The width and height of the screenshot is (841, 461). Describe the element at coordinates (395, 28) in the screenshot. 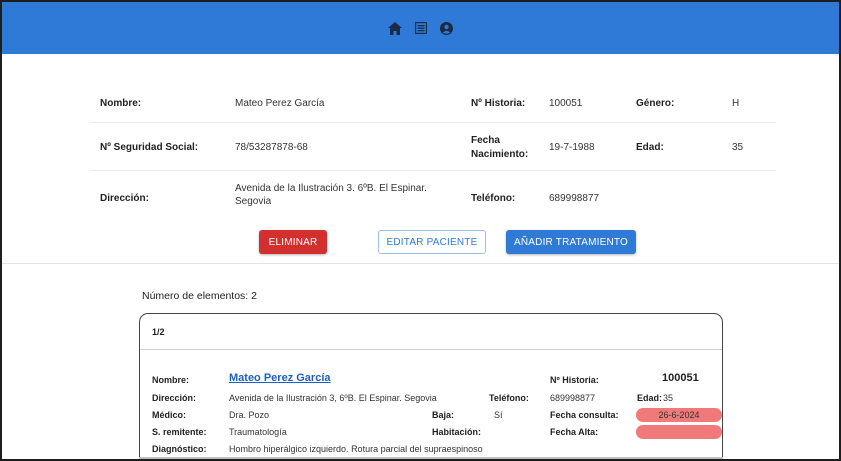

I see `home-icon` at that location.